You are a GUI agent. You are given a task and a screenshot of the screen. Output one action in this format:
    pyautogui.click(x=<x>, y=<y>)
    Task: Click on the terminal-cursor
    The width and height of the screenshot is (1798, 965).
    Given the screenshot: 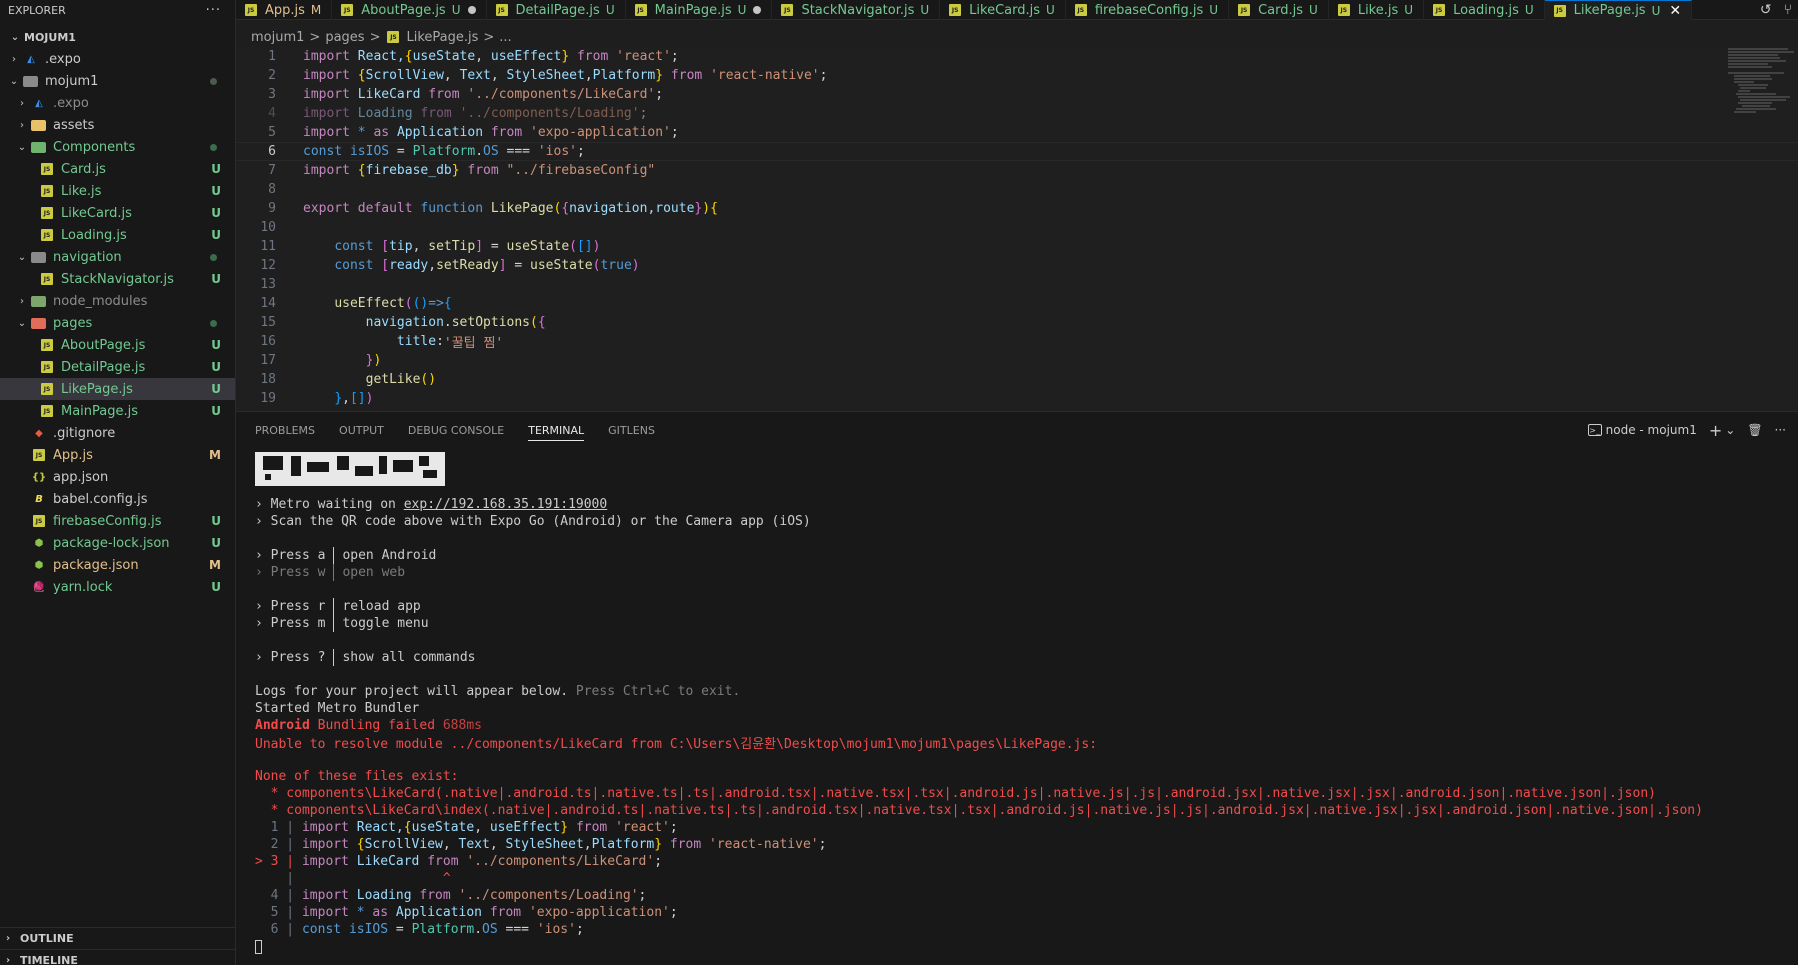 What is the action you would take?
    pyautogui.click(x=258, y=946)
    